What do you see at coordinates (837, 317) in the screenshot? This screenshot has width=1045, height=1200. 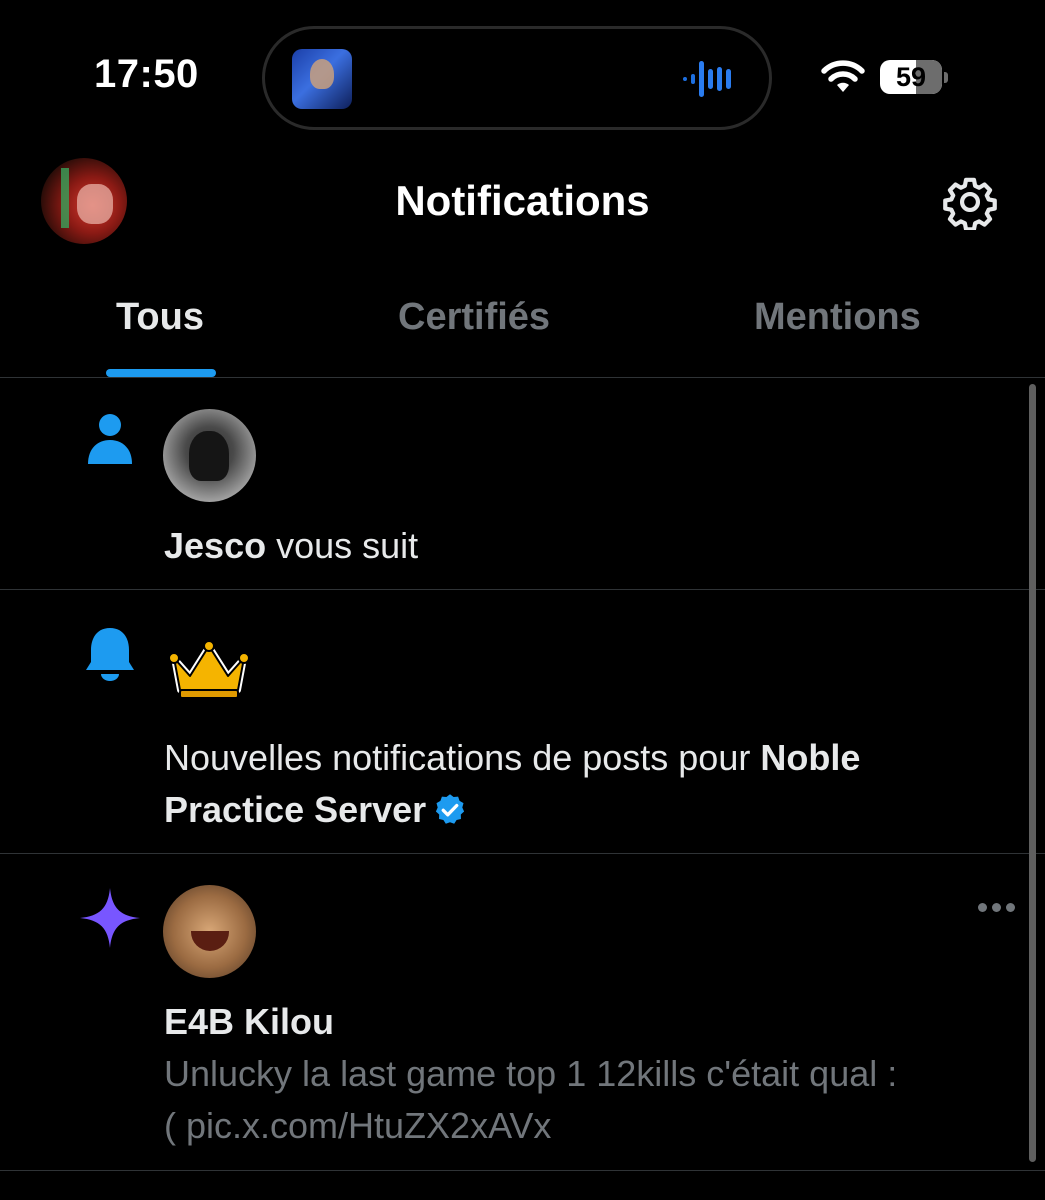 I see `tab-mentions: Mentions` at bounding box center [837, 317].